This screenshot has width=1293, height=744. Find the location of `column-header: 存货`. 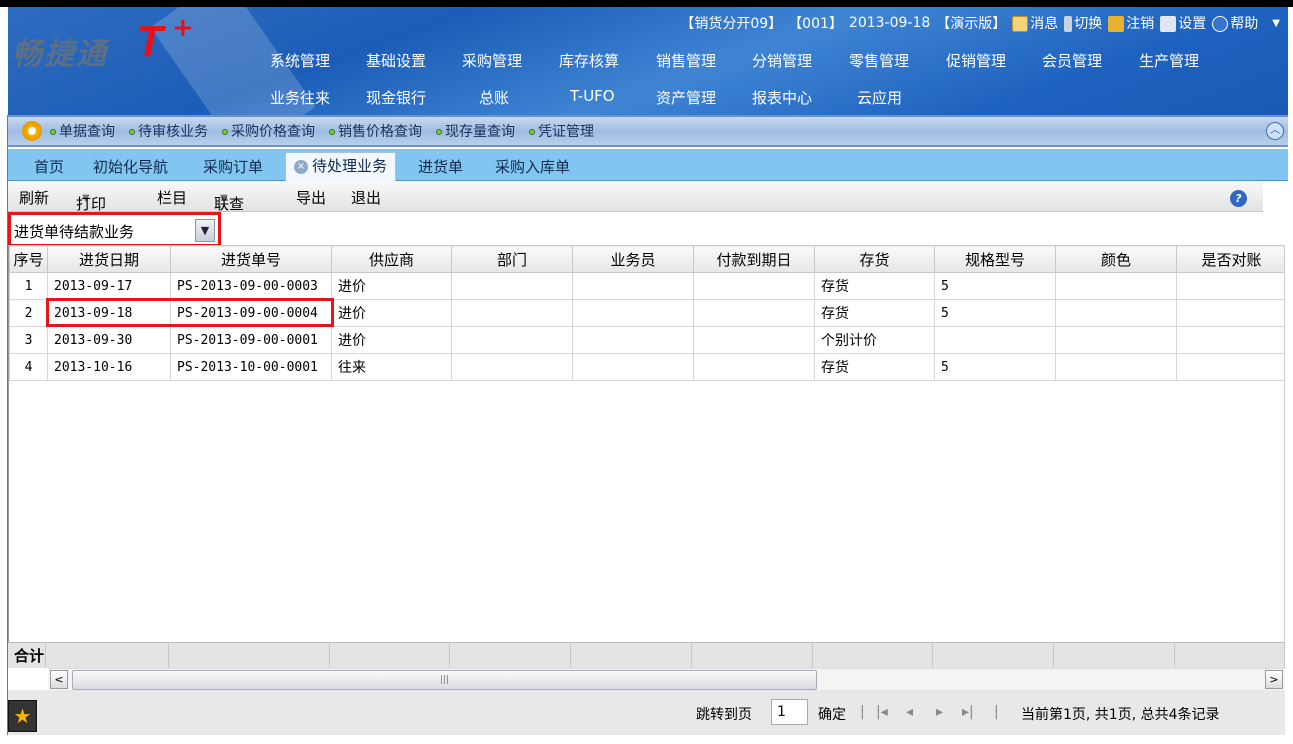

column-header: 存货 is located at coordinates (874, 259).